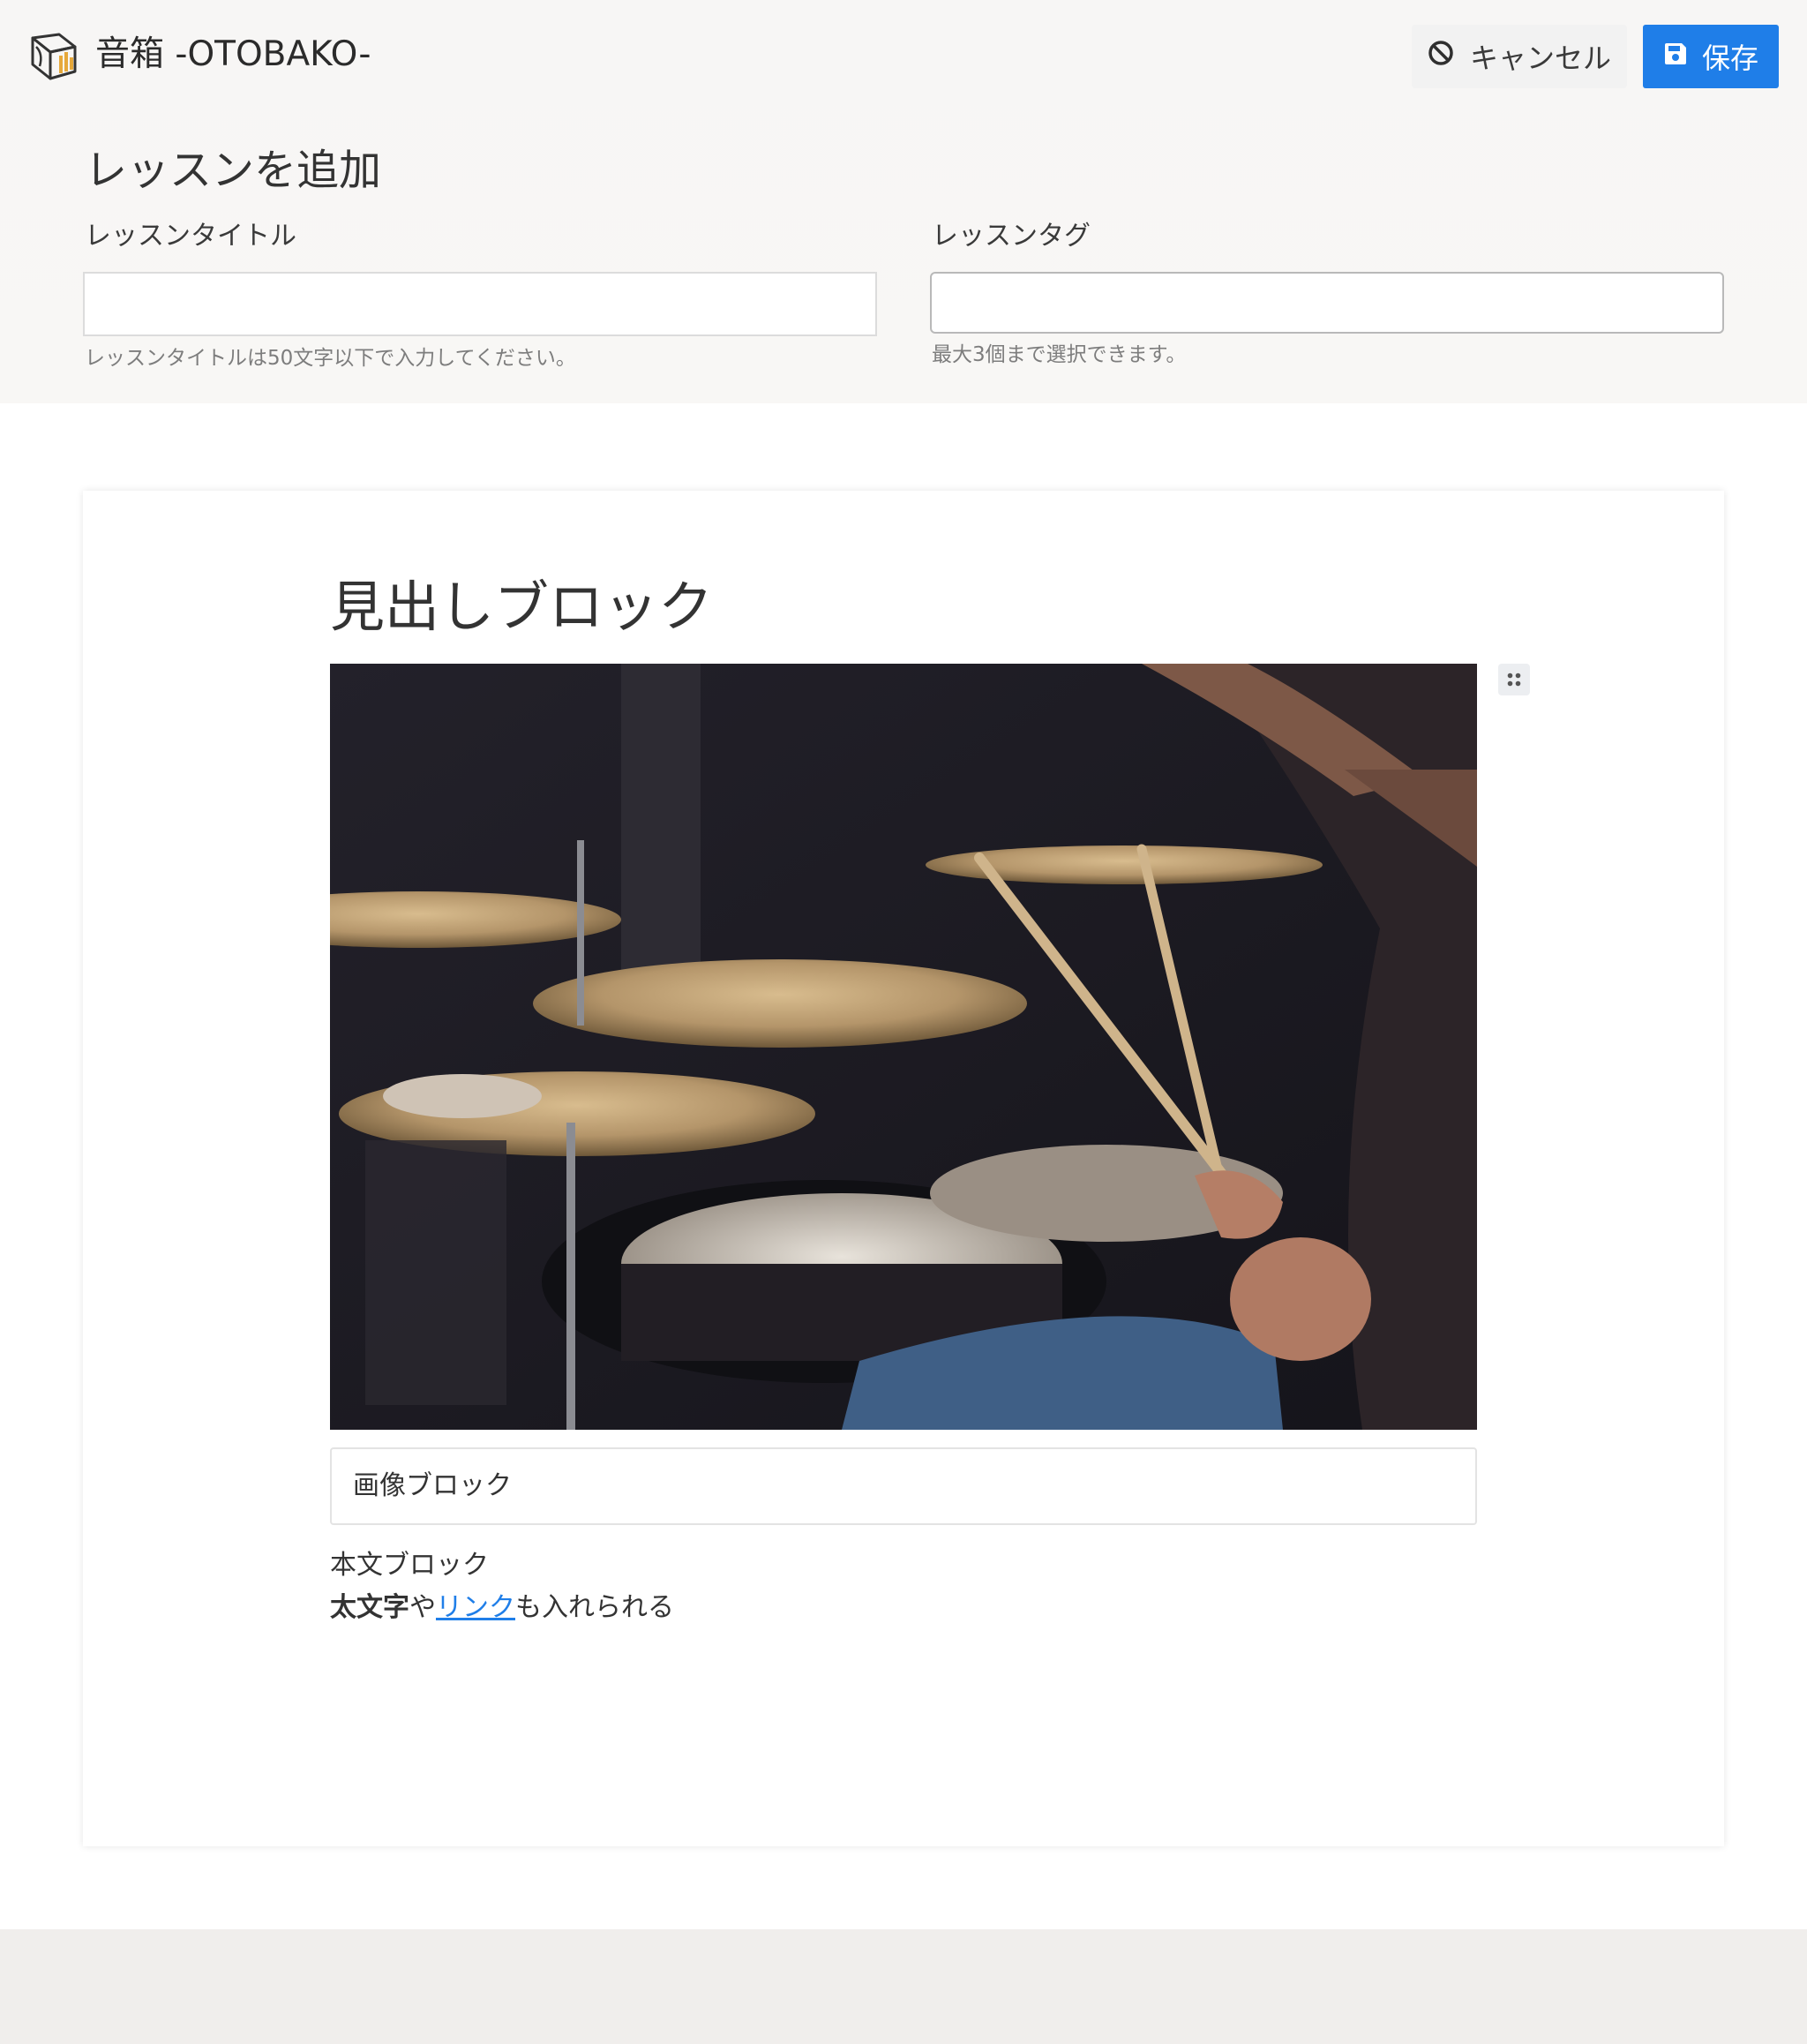 The height and width of the screenshot is (2044, 1807). Describe the element at coordinates (1540, 58) in the screenshot. I see `cancel-button-label: キャンセル` at that location.